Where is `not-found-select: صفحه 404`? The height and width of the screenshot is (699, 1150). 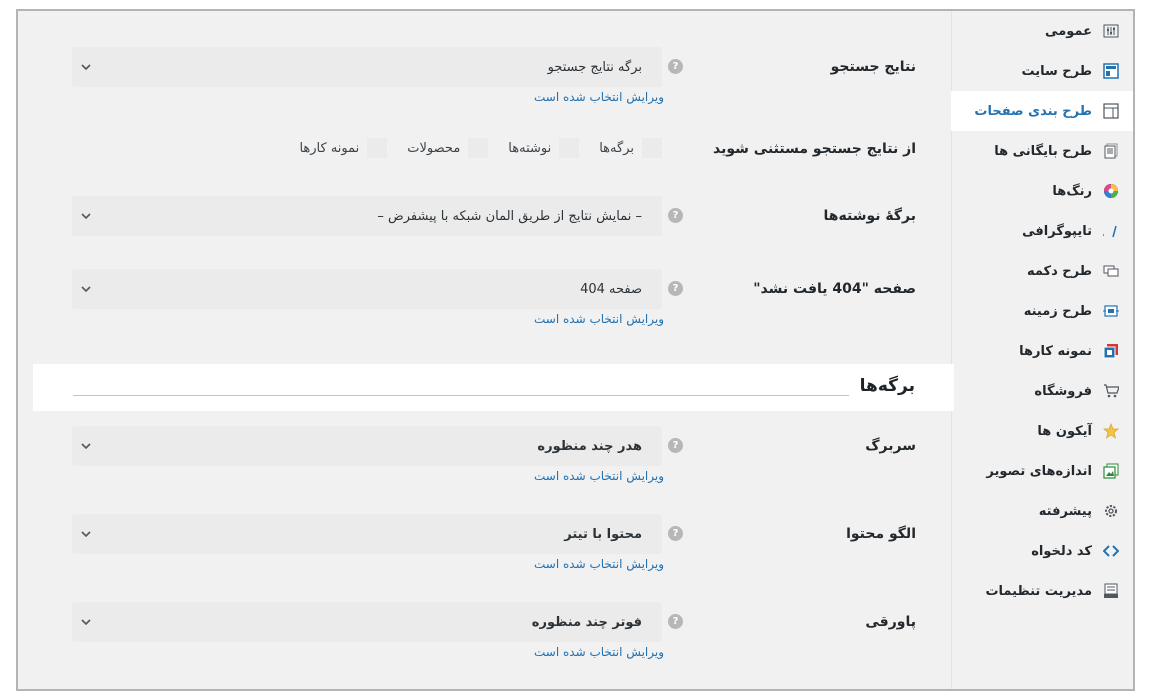 not-found-select: صفحه 404 is located at coordinates (367, 289).